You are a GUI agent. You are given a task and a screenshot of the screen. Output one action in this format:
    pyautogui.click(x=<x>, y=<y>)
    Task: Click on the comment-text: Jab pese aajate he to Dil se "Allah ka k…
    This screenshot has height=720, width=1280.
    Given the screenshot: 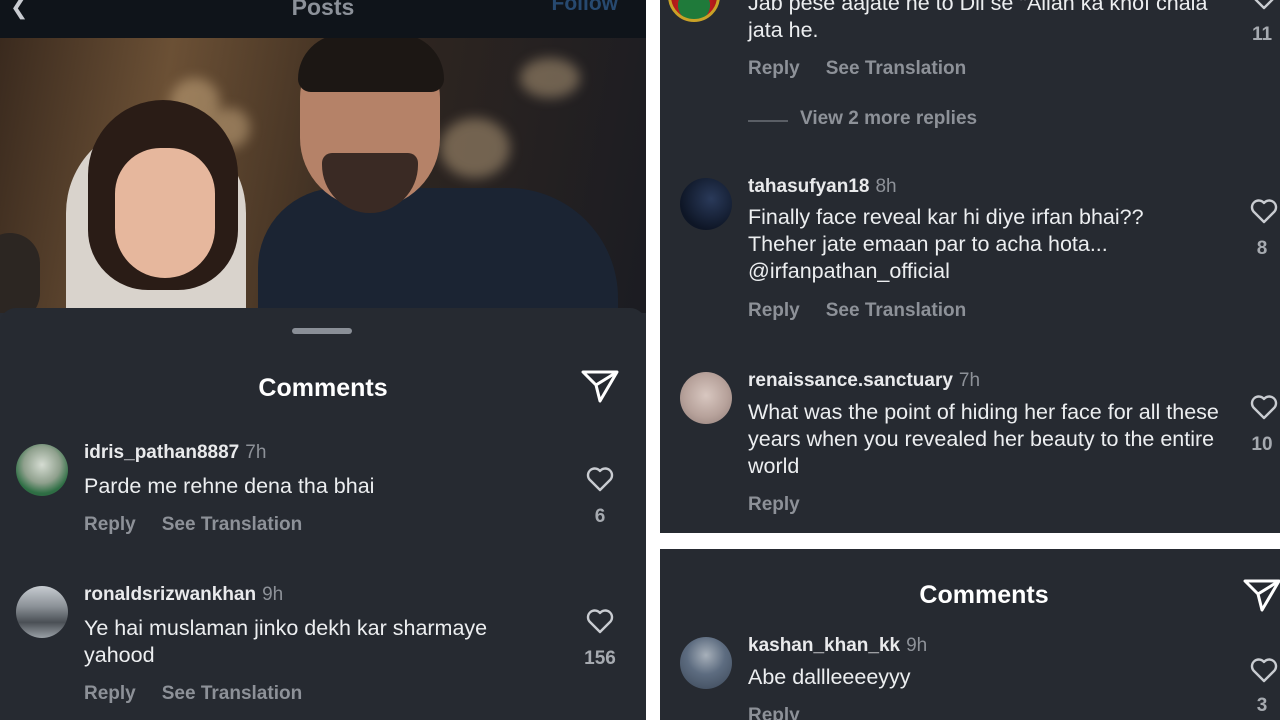 What is the action you would take?
    pyautogui.click(x=978, y=21)
    